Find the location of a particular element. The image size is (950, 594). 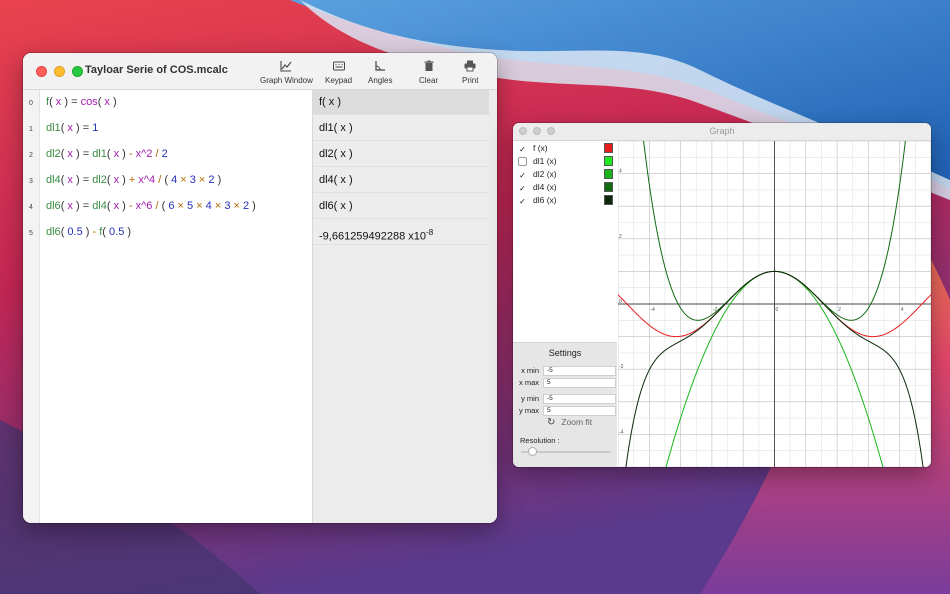

line-number: 1 is located at coordinates (31, 129).